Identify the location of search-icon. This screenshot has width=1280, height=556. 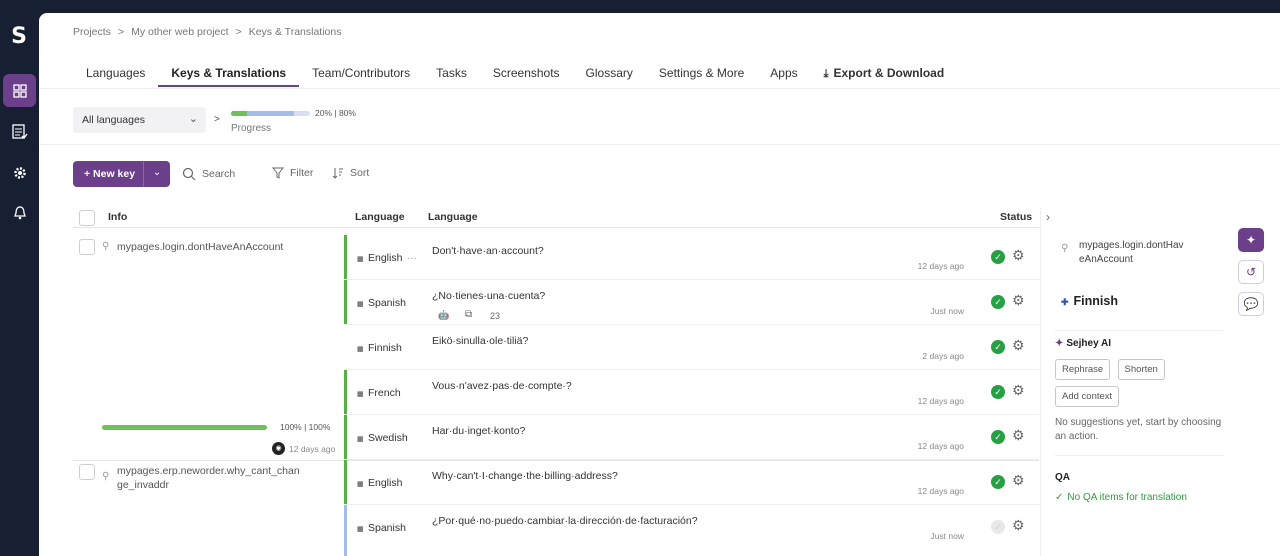
(189, 174).